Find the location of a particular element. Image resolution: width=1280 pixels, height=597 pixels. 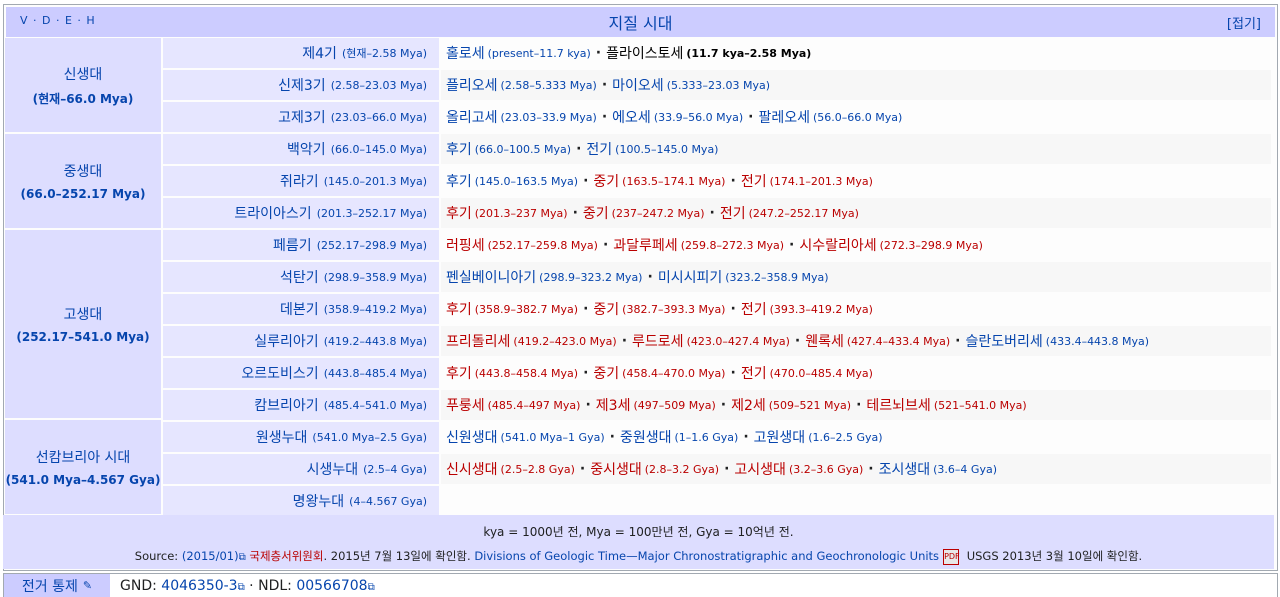

period-name: 페름기 is located at coordinates (292, 245).